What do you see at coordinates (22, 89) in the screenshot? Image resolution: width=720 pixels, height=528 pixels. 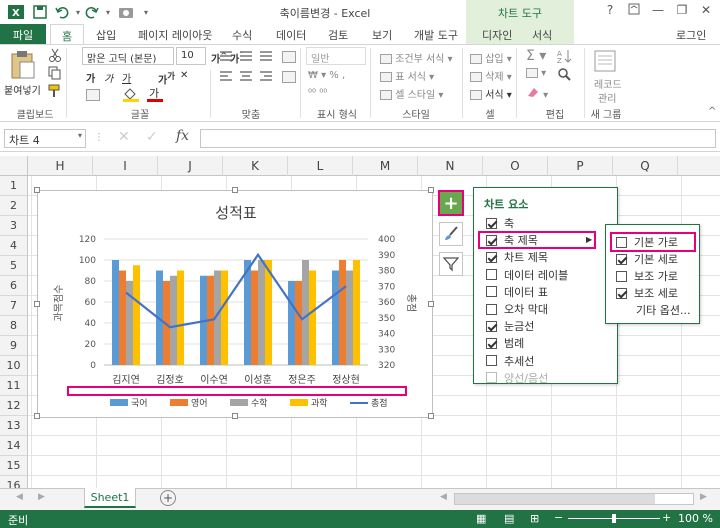 I see `paste-button: 붙여넣기` at bounding box center [22, 89].